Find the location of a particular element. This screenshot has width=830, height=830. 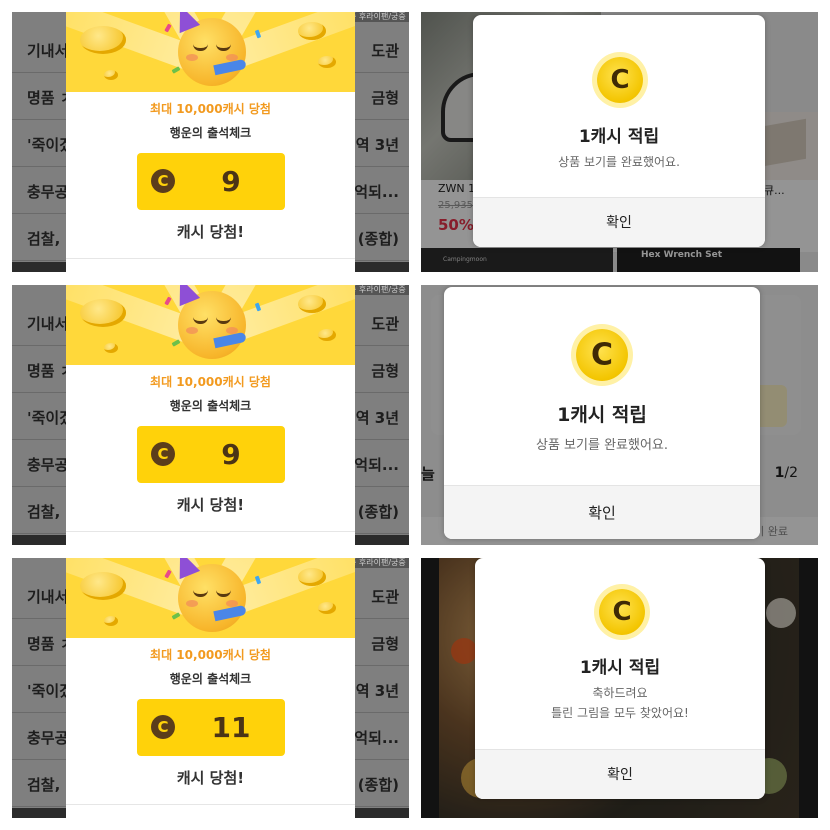

cash-amount-box: C 11 is located at coordinates (211, 727).